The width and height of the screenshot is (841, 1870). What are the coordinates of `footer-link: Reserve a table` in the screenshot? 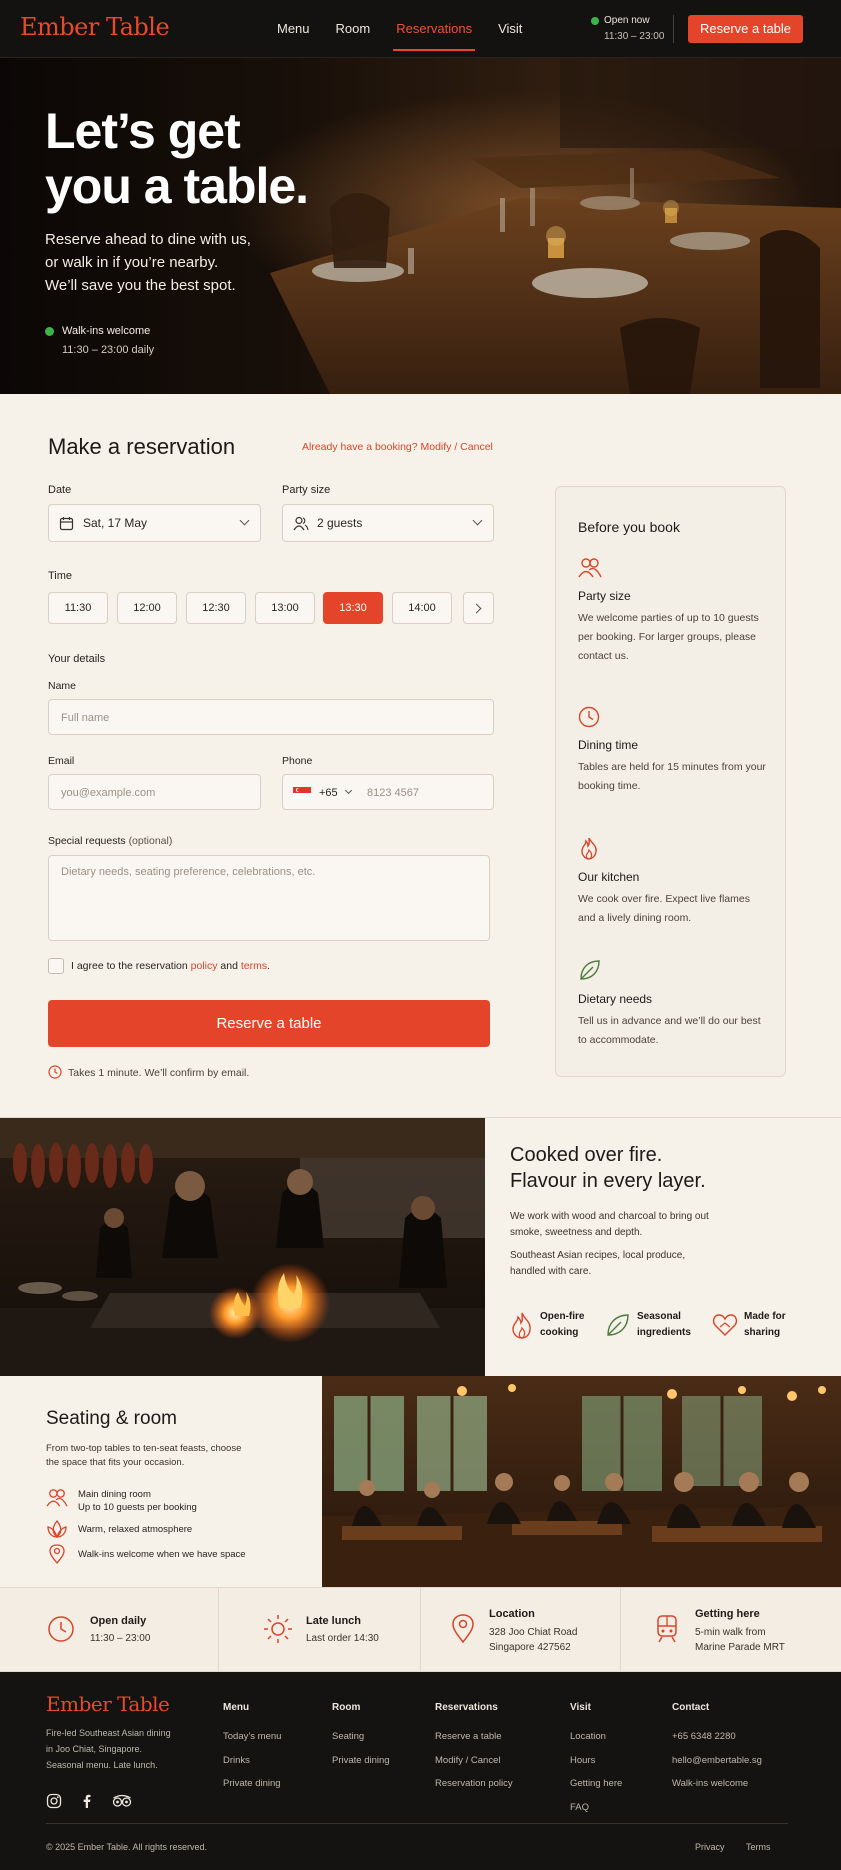 It's located at (474, 1737).